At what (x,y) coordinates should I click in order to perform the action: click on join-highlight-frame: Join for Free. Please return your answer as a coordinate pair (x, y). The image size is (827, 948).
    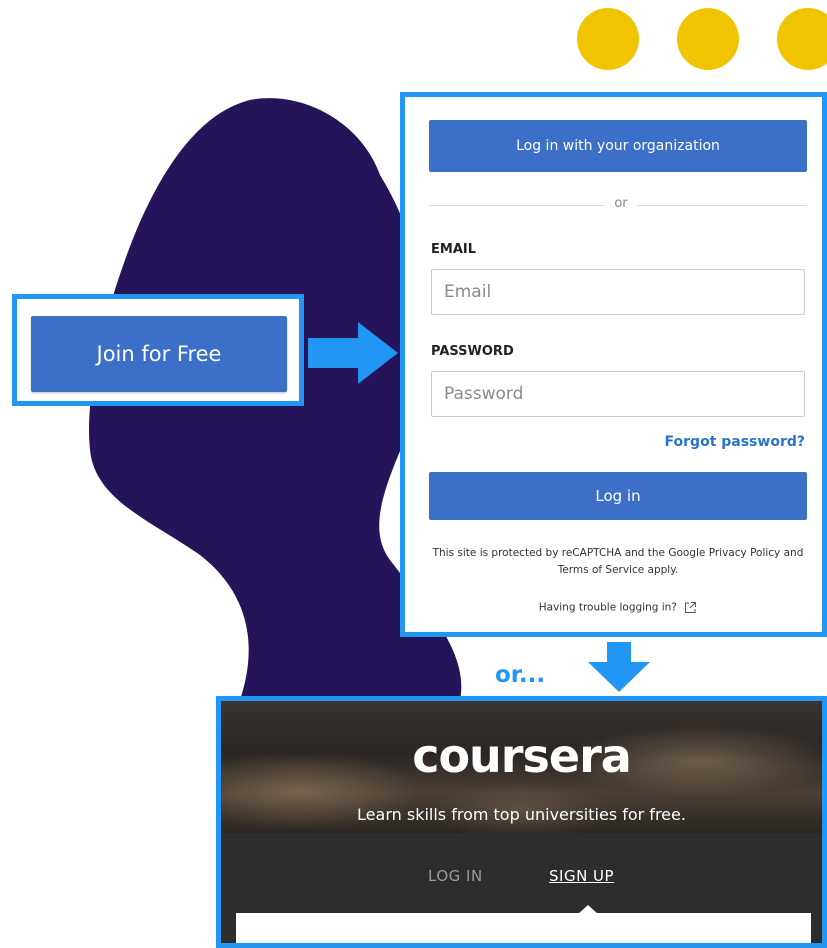
    Looking at the image, I should click on (158, 350).